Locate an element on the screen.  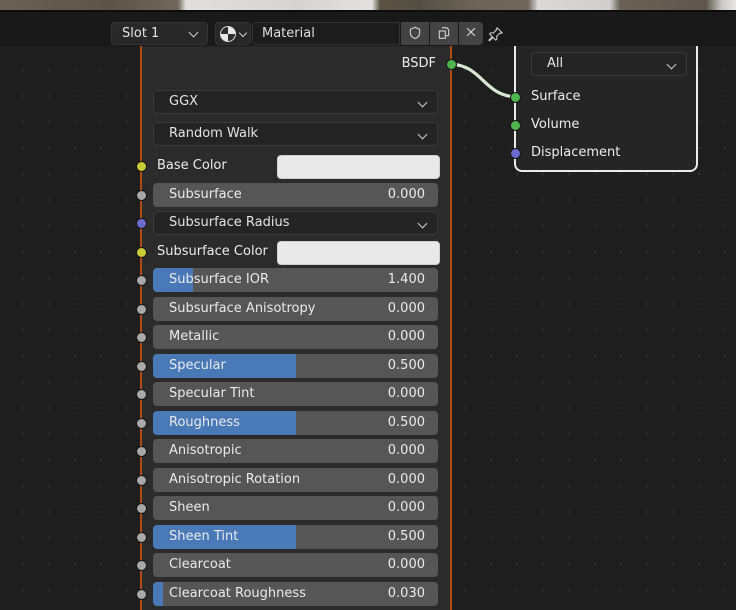
row-metallic: Metallic 0.000 is located at coordinates (295, 337).